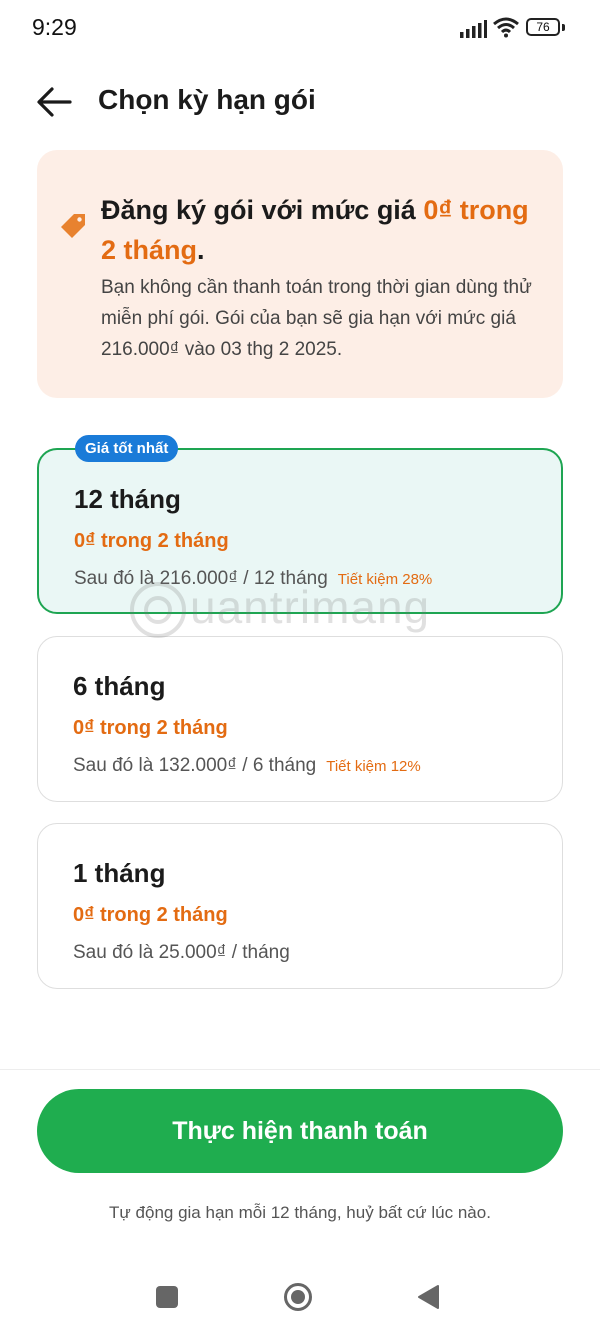  What do you see at coordinates (73, 226) in the screenshot?
I see `tag-icon` at bounding box center [73, 226].